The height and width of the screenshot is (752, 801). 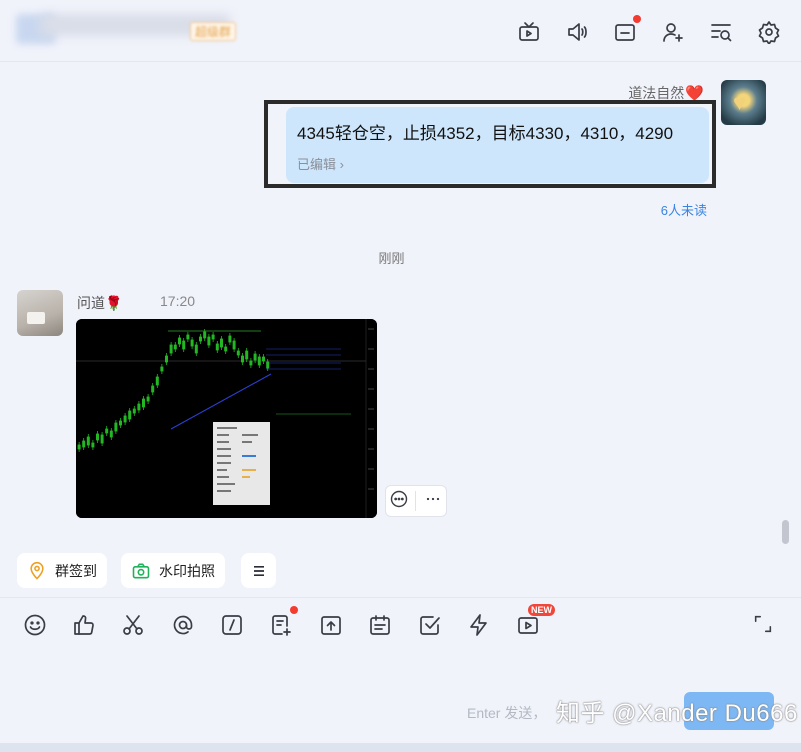 What do you see at coordinates (40, 313) in the screenshot?
I see `other-avatar` at bounding box center [40, 313].